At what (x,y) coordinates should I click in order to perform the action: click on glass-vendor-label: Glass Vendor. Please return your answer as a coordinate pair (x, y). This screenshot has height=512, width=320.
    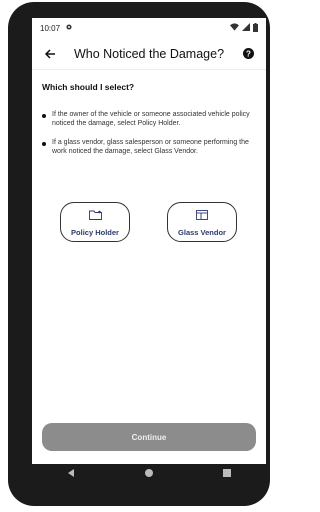
    Looking at the image, I should click on (202, 232).